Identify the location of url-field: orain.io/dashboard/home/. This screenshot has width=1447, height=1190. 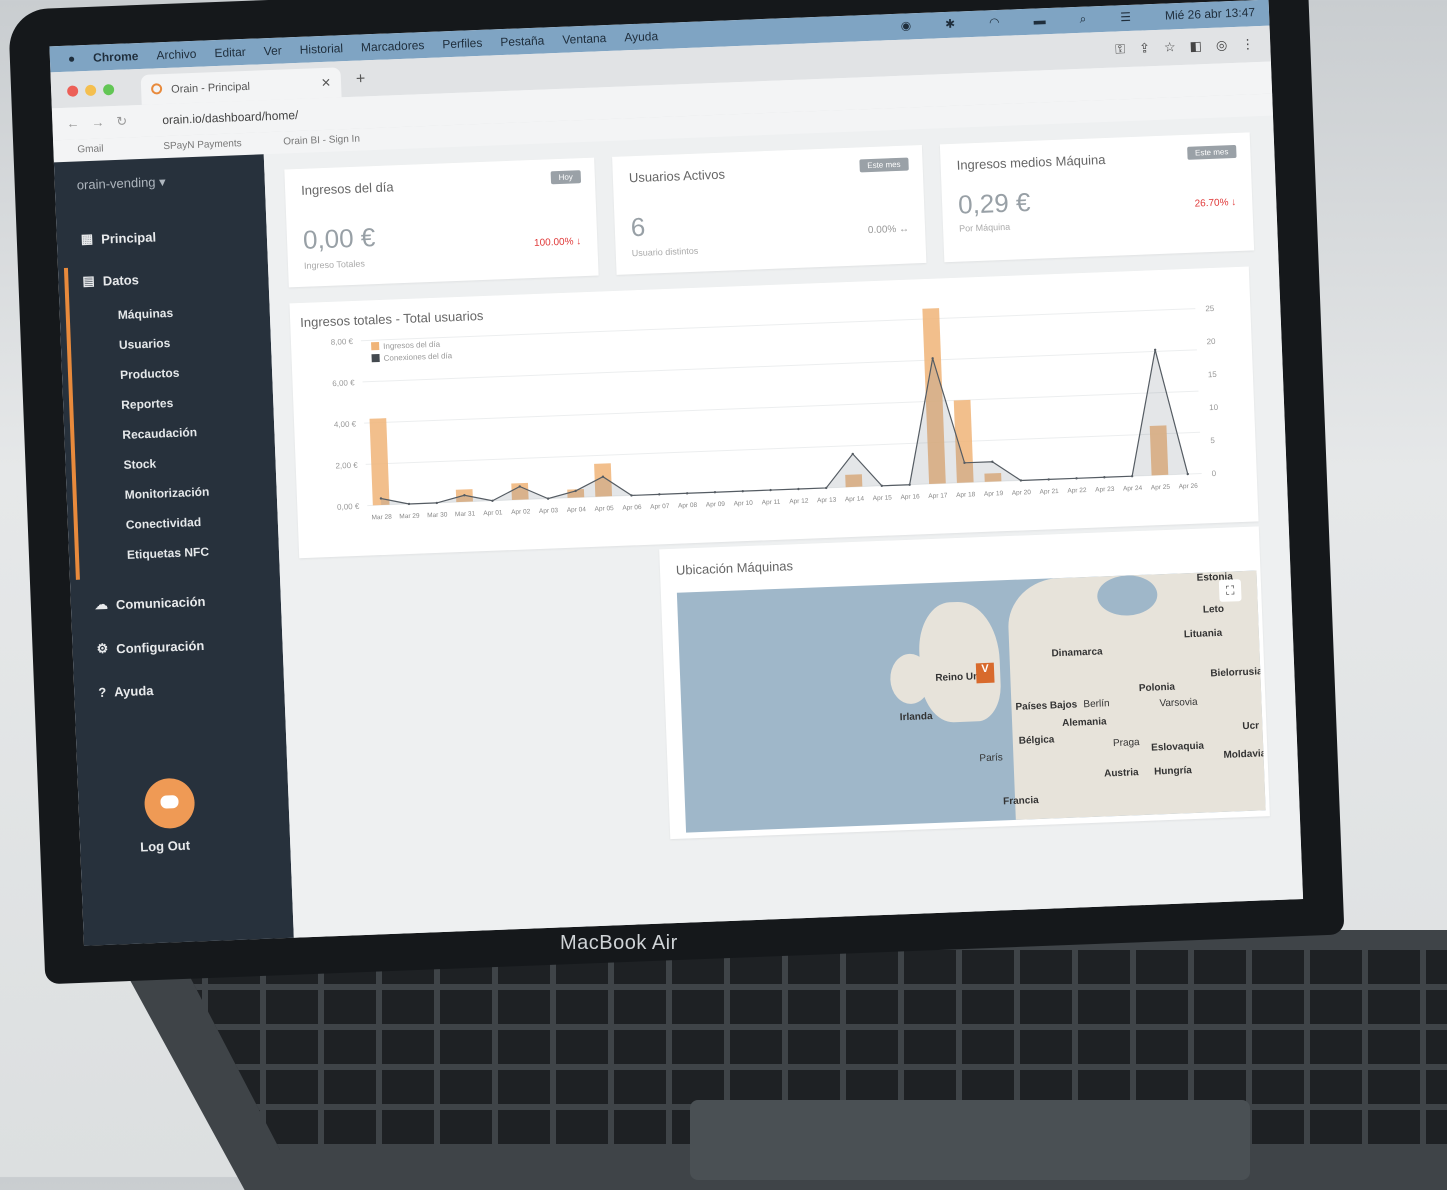
(230, 117).